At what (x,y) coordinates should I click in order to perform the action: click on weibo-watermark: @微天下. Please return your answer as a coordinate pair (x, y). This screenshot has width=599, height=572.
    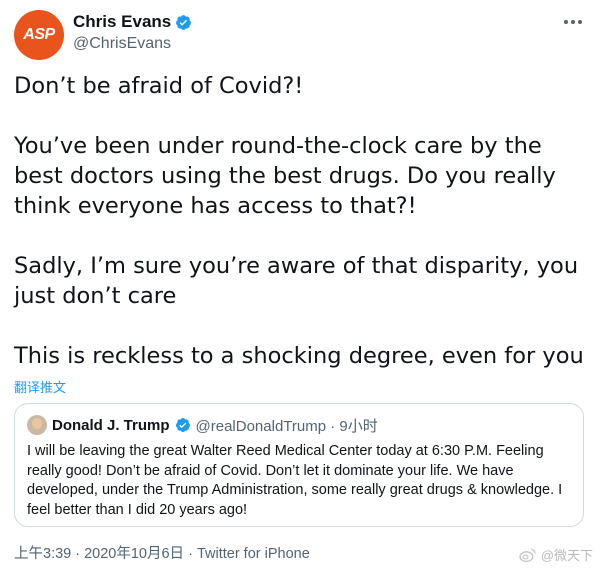
    Looking at the image, I should click on (555, 554).